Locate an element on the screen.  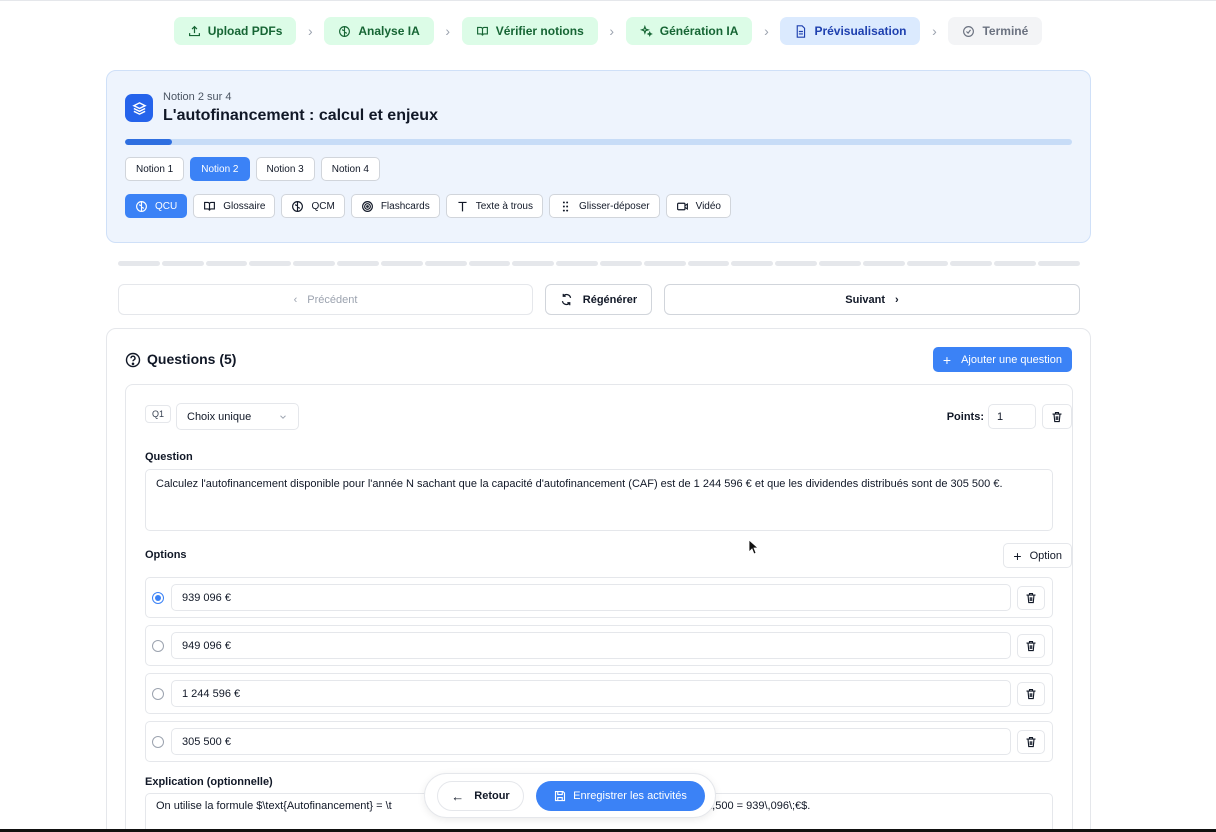
tab-notion-3: Notion 3 is located at coordinates (285, 169).